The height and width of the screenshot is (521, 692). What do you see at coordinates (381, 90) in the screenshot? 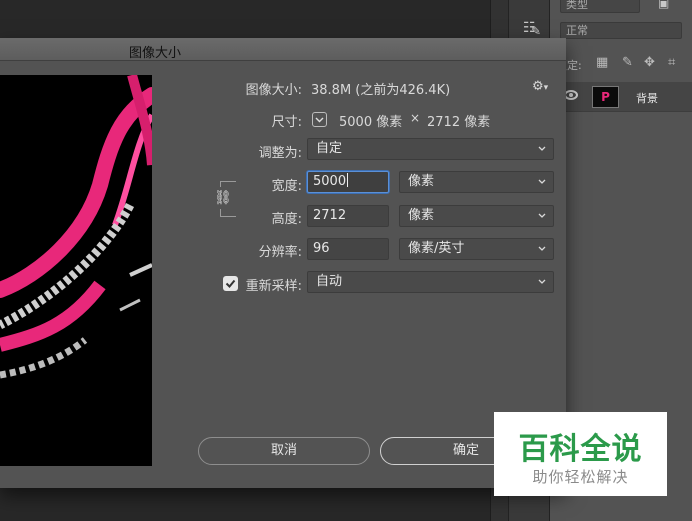
I see `image-size-value: 38.8M (之前为426.4K)` at bounding box center [381, 90].